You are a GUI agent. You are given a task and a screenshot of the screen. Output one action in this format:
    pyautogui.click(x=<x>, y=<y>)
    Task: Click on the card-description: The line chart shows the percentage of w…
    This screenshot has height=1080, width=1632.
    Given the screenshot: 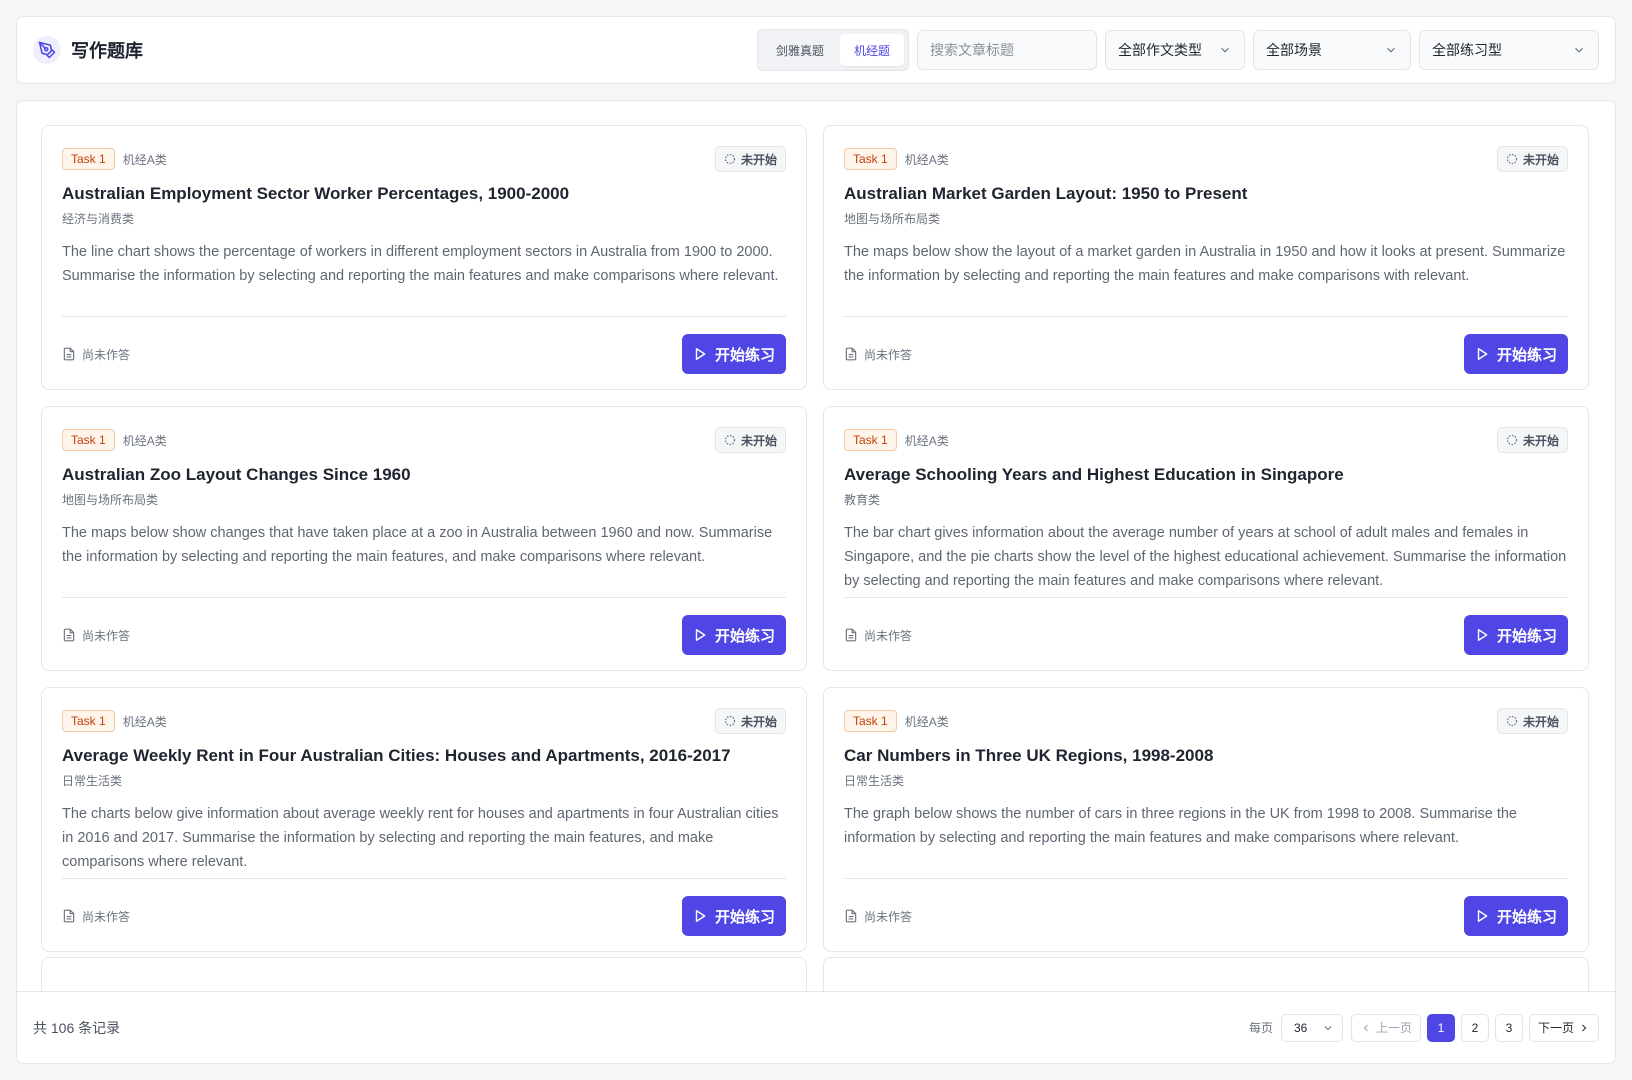 What is the action you would take?
    pyautogui.click(x=420, y=264)
    